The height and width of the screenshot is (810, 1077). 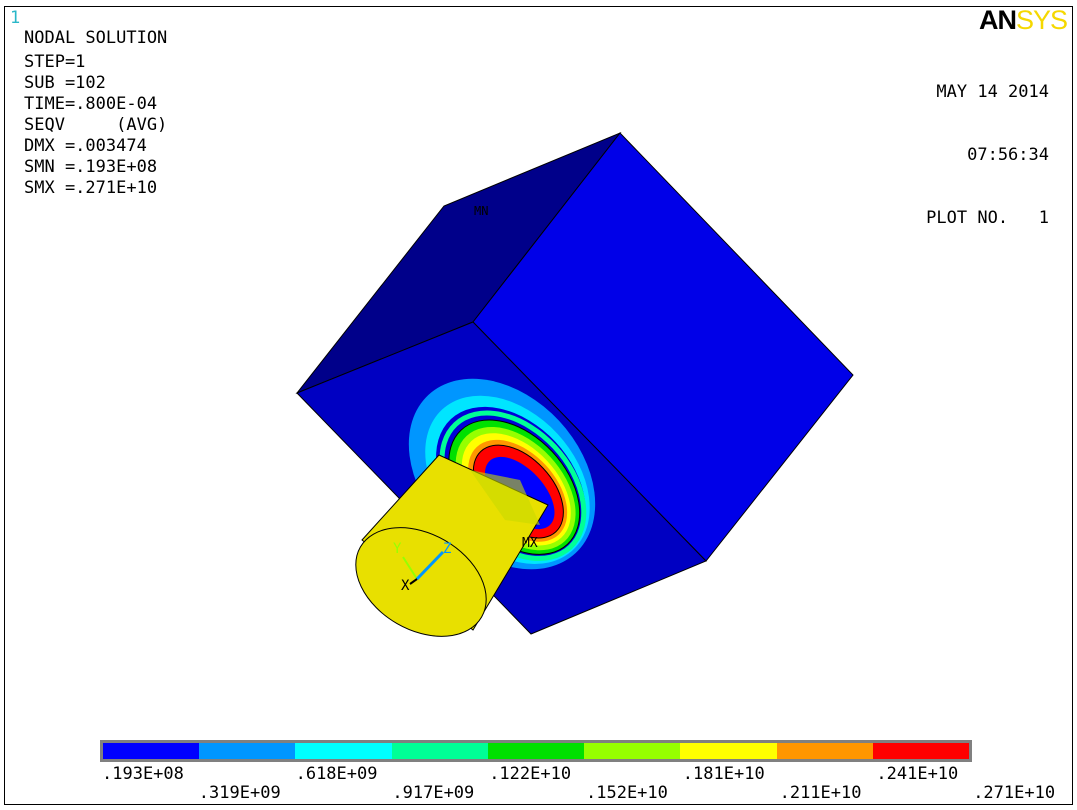 What do you see at coordinates (336, 774) in the screenshot?
I see `legend-label-upper-1: .618E+09` at bounding box center [336, 774].